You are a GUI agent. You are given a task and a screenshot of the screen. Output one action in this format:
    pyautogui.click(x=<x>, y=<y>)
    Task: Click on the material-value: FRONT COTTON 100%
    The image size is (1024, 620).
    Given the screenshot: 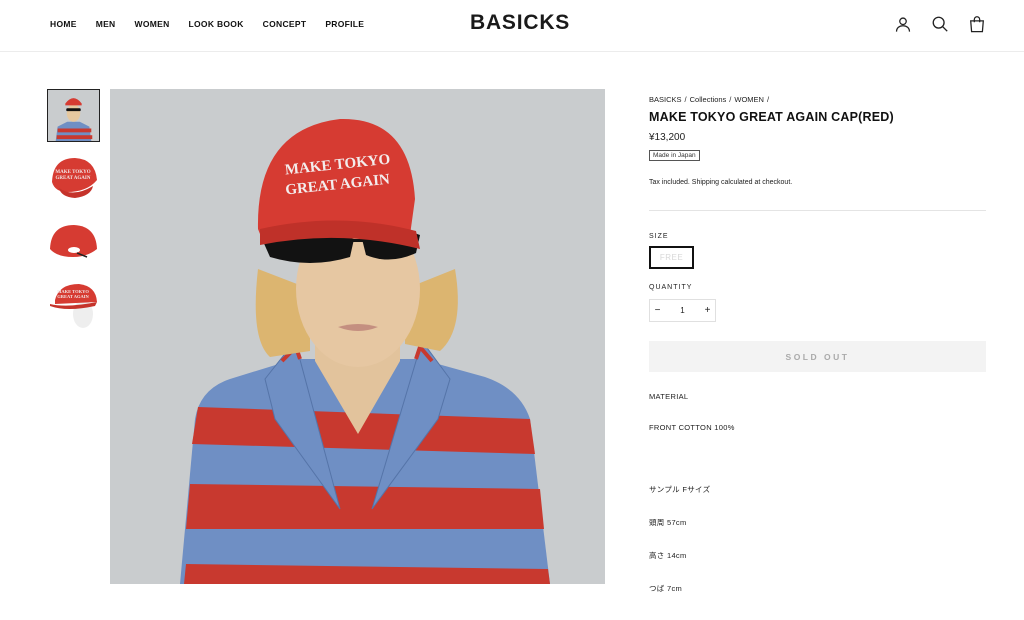 What is the action you would take?
    pyautogui.click(x=692, y=427)
    